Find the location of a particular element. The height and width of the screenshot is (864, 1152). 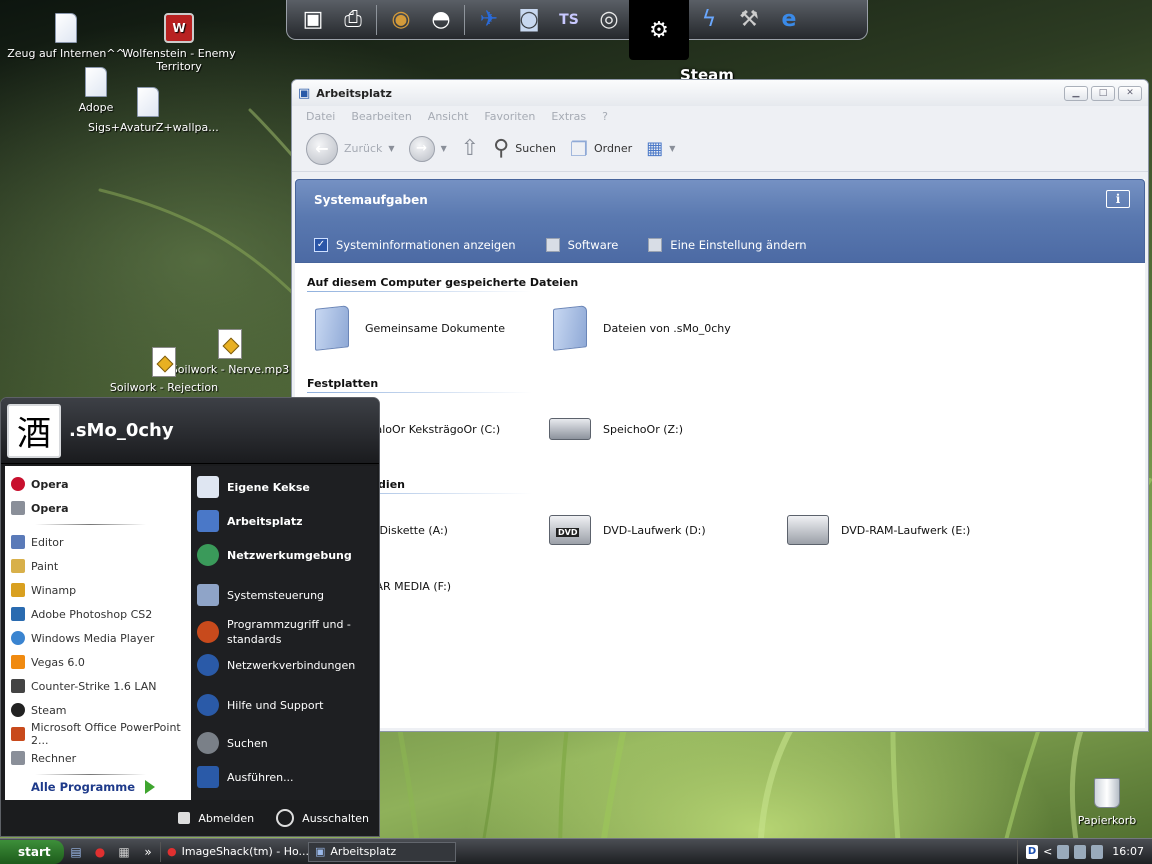

minimize-button: ▁ is located at coordinates (1076, 93).